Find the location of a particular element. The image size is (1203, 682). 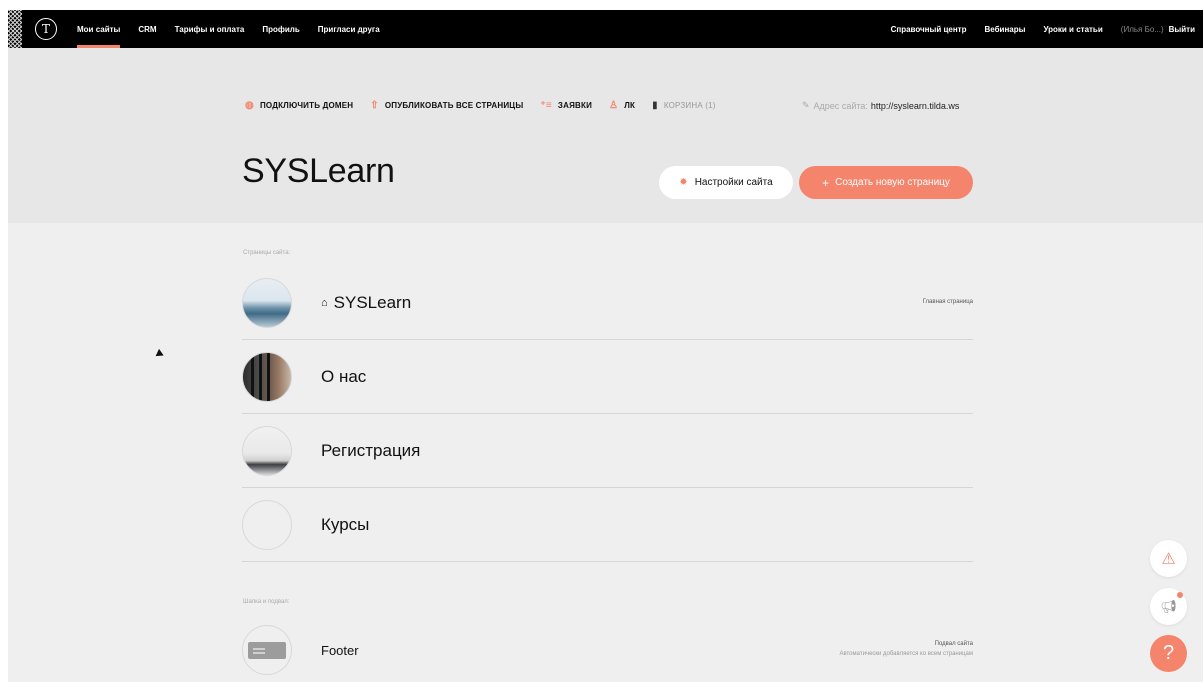

pages-section-label: Страницы сайта: is located at coordinates (267, 253).